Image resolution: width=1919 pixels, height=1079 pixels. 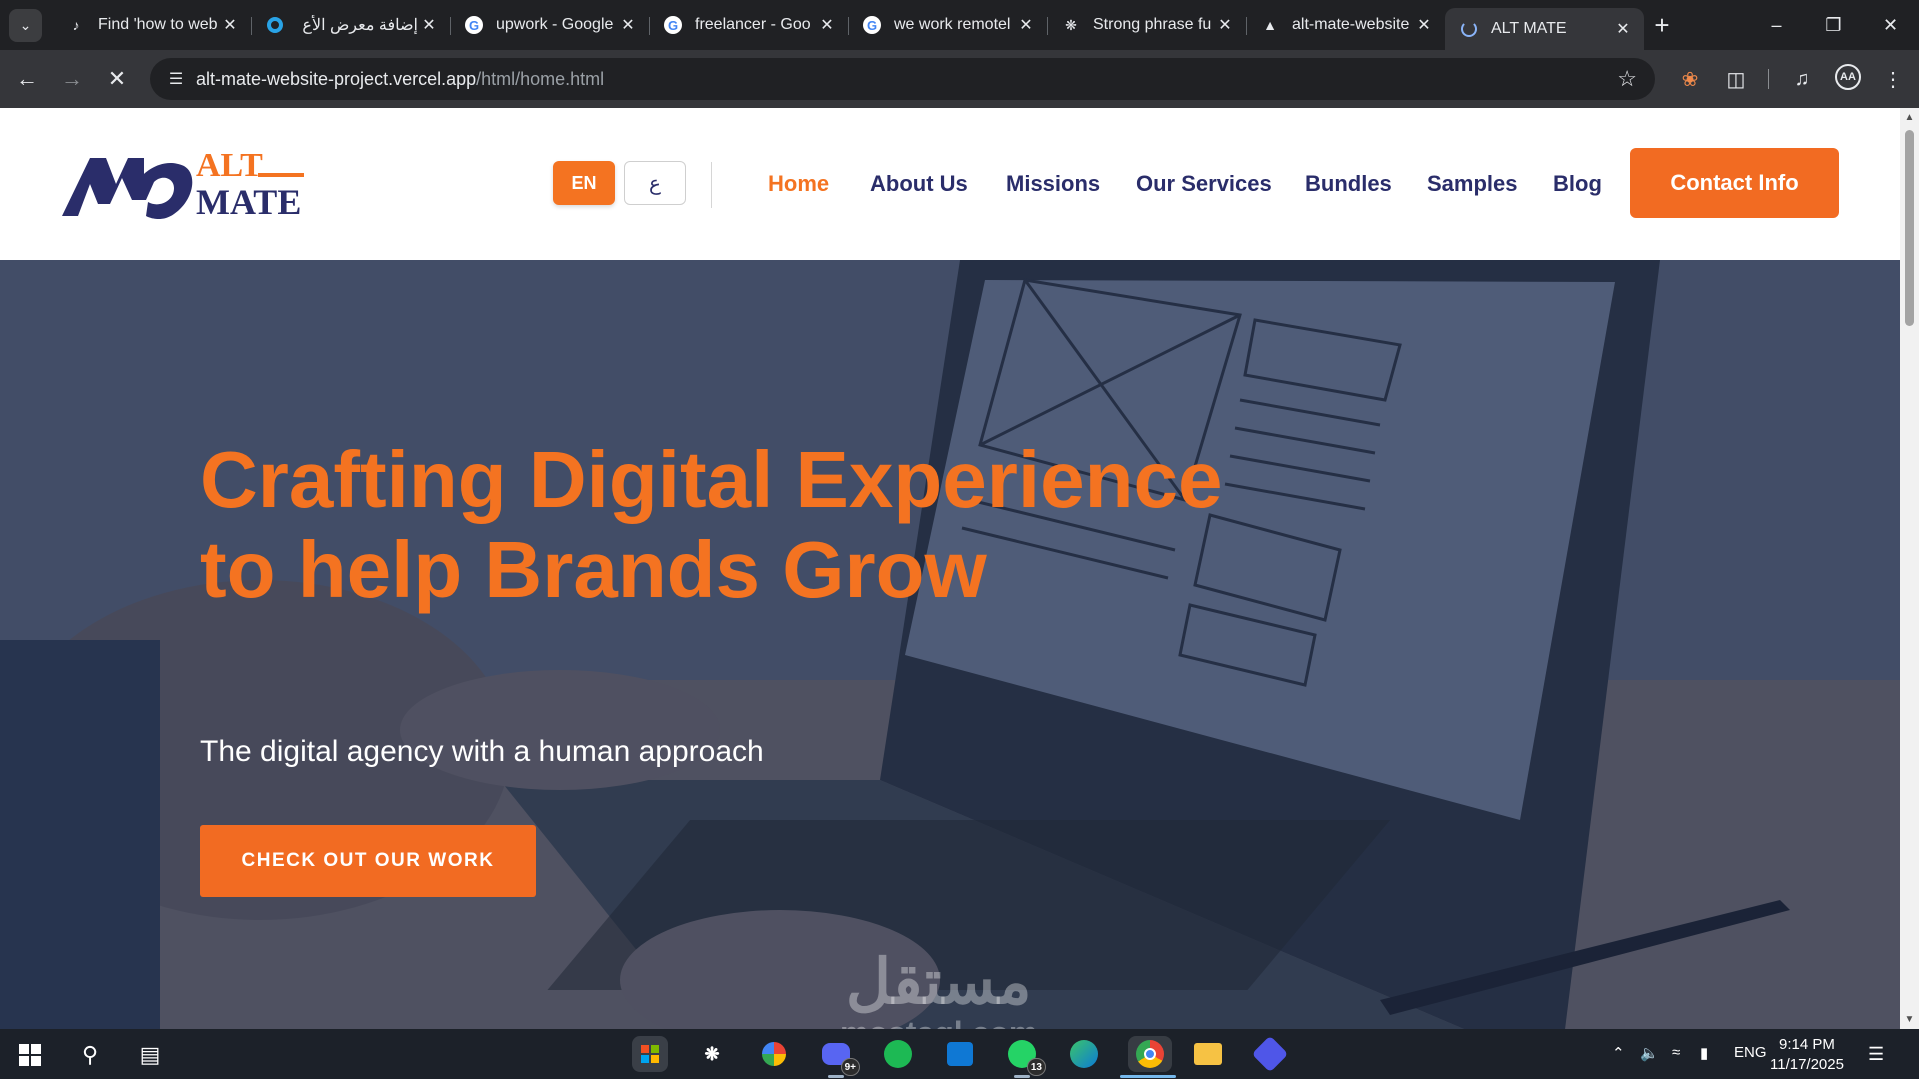 I want to click on notifications-icon: ☰, so click(x=1876, y=1054).